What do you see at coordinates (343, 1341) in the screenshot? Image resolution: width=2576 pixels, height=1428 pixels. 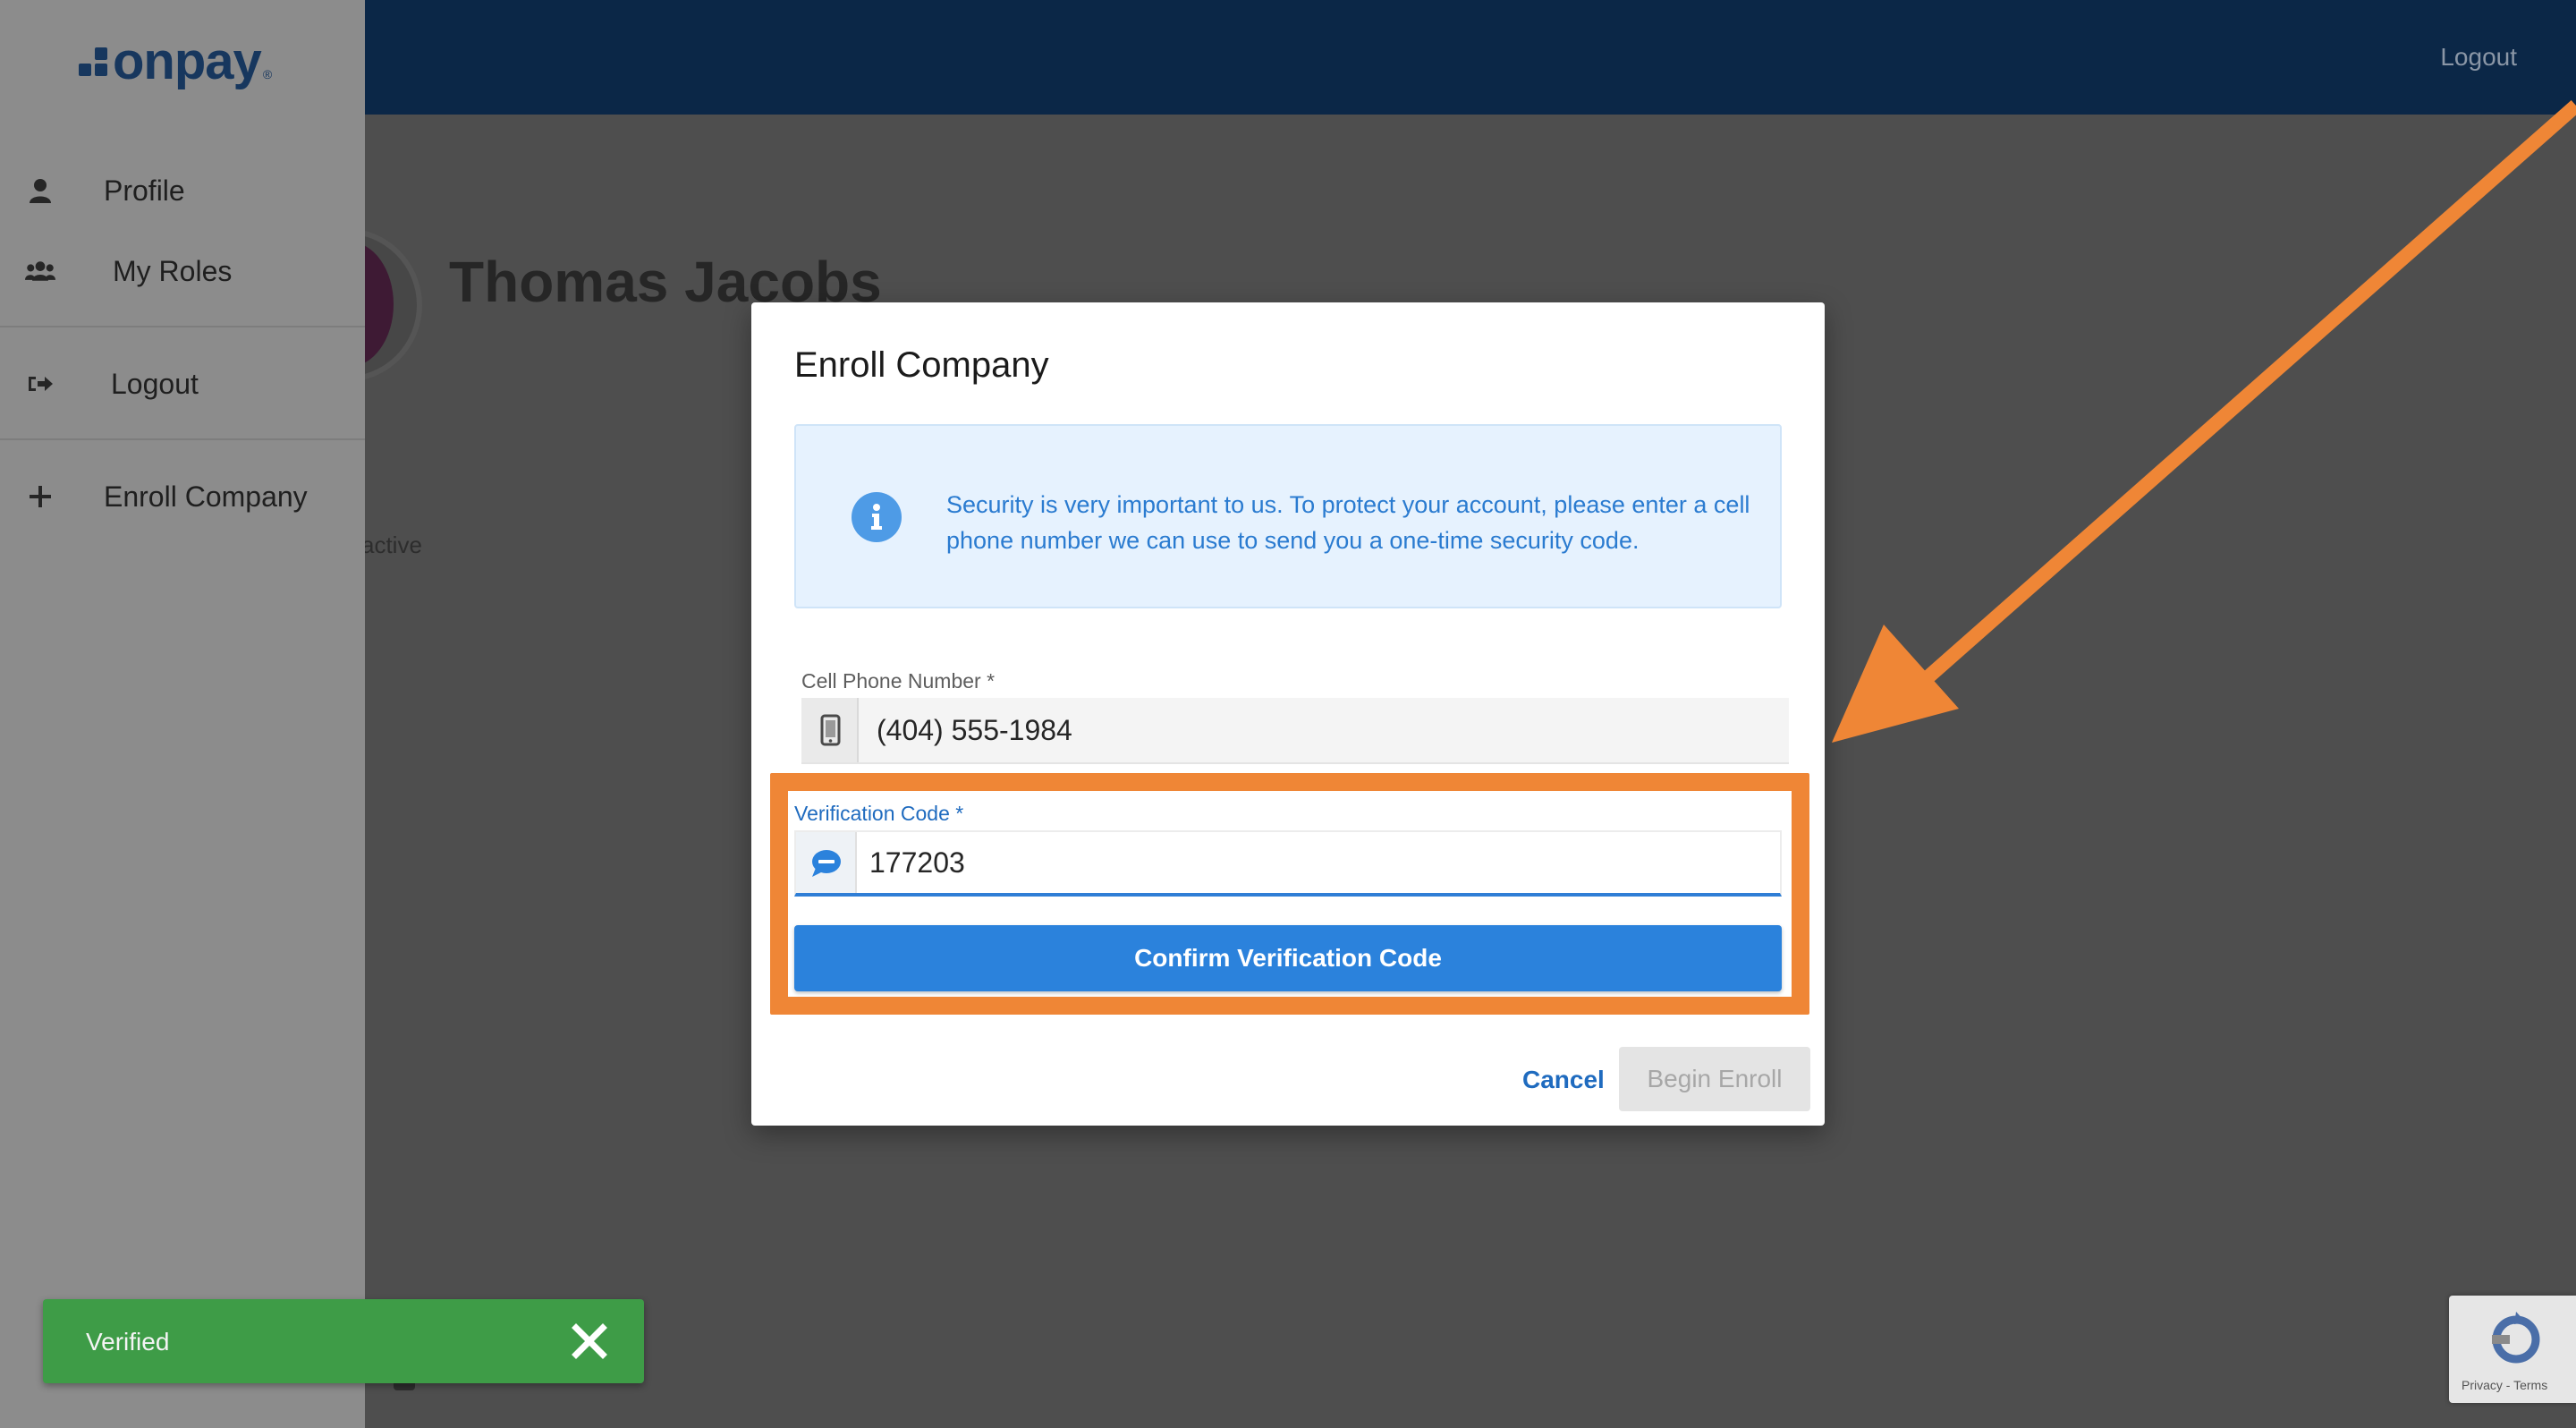 I see `verified-toast: Verified` at bounding box center [343, 1341].